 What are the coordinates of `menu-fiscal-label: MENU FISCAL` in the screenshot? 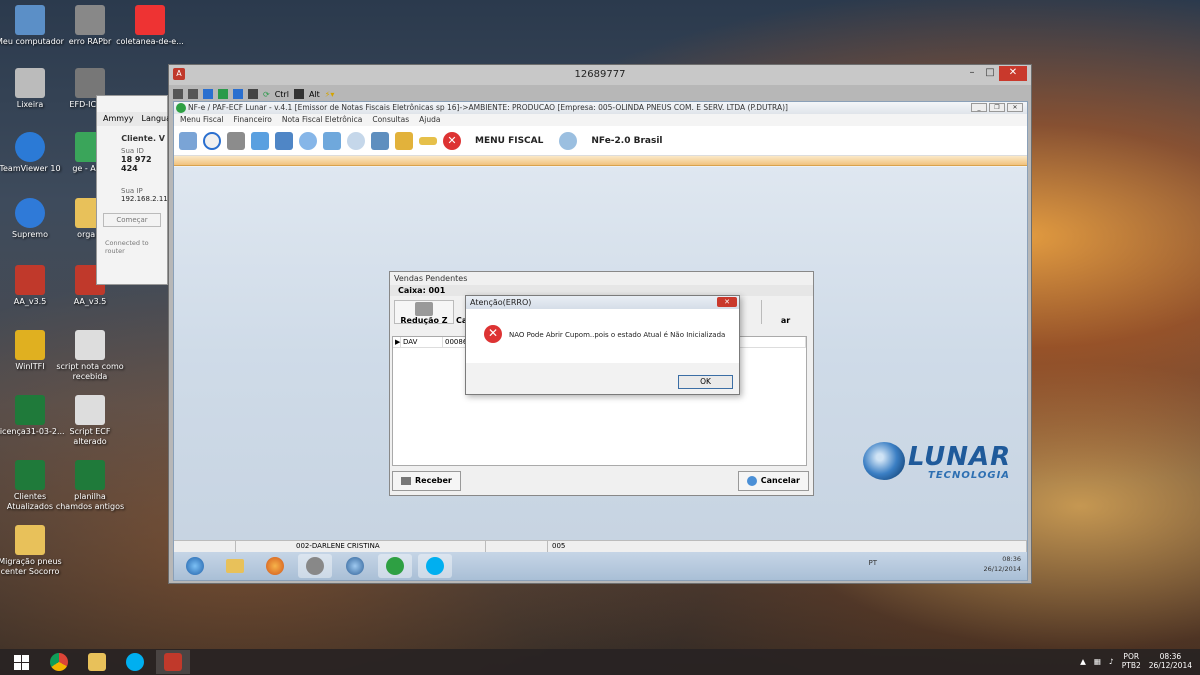 It's located at (509, 141).